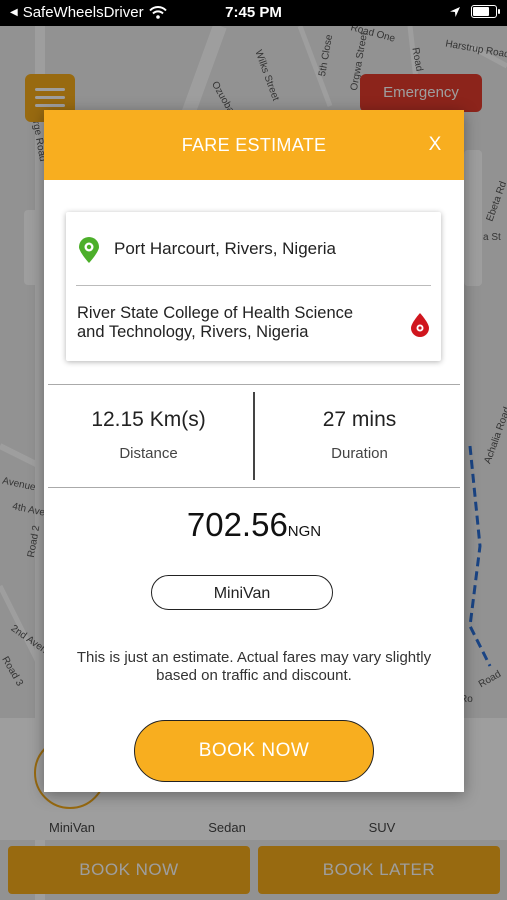  Describe the element at coordinates (89, 250) in the screenshot. I see `pickup-pin-icon` at that location.